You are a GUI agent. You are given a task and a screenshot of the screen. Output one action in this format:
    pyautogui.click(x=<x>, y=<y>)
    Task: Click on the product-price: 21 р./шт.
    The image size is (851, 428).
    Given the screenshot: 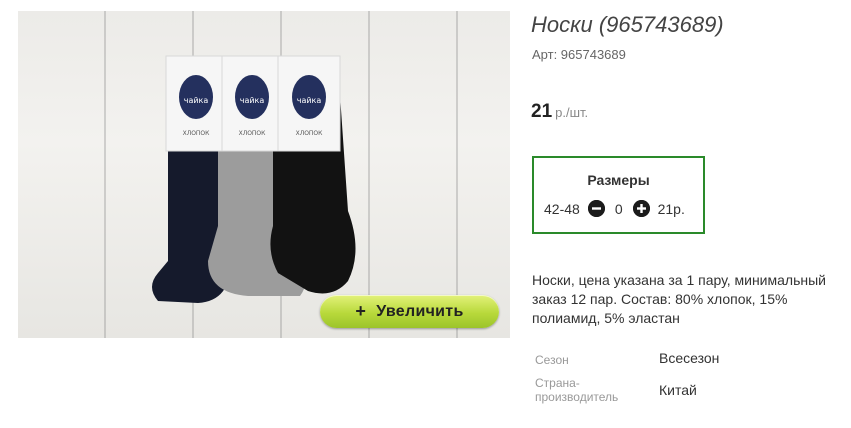 What is the action you would take?
    pyautogui.click(x=559, y=112)
    